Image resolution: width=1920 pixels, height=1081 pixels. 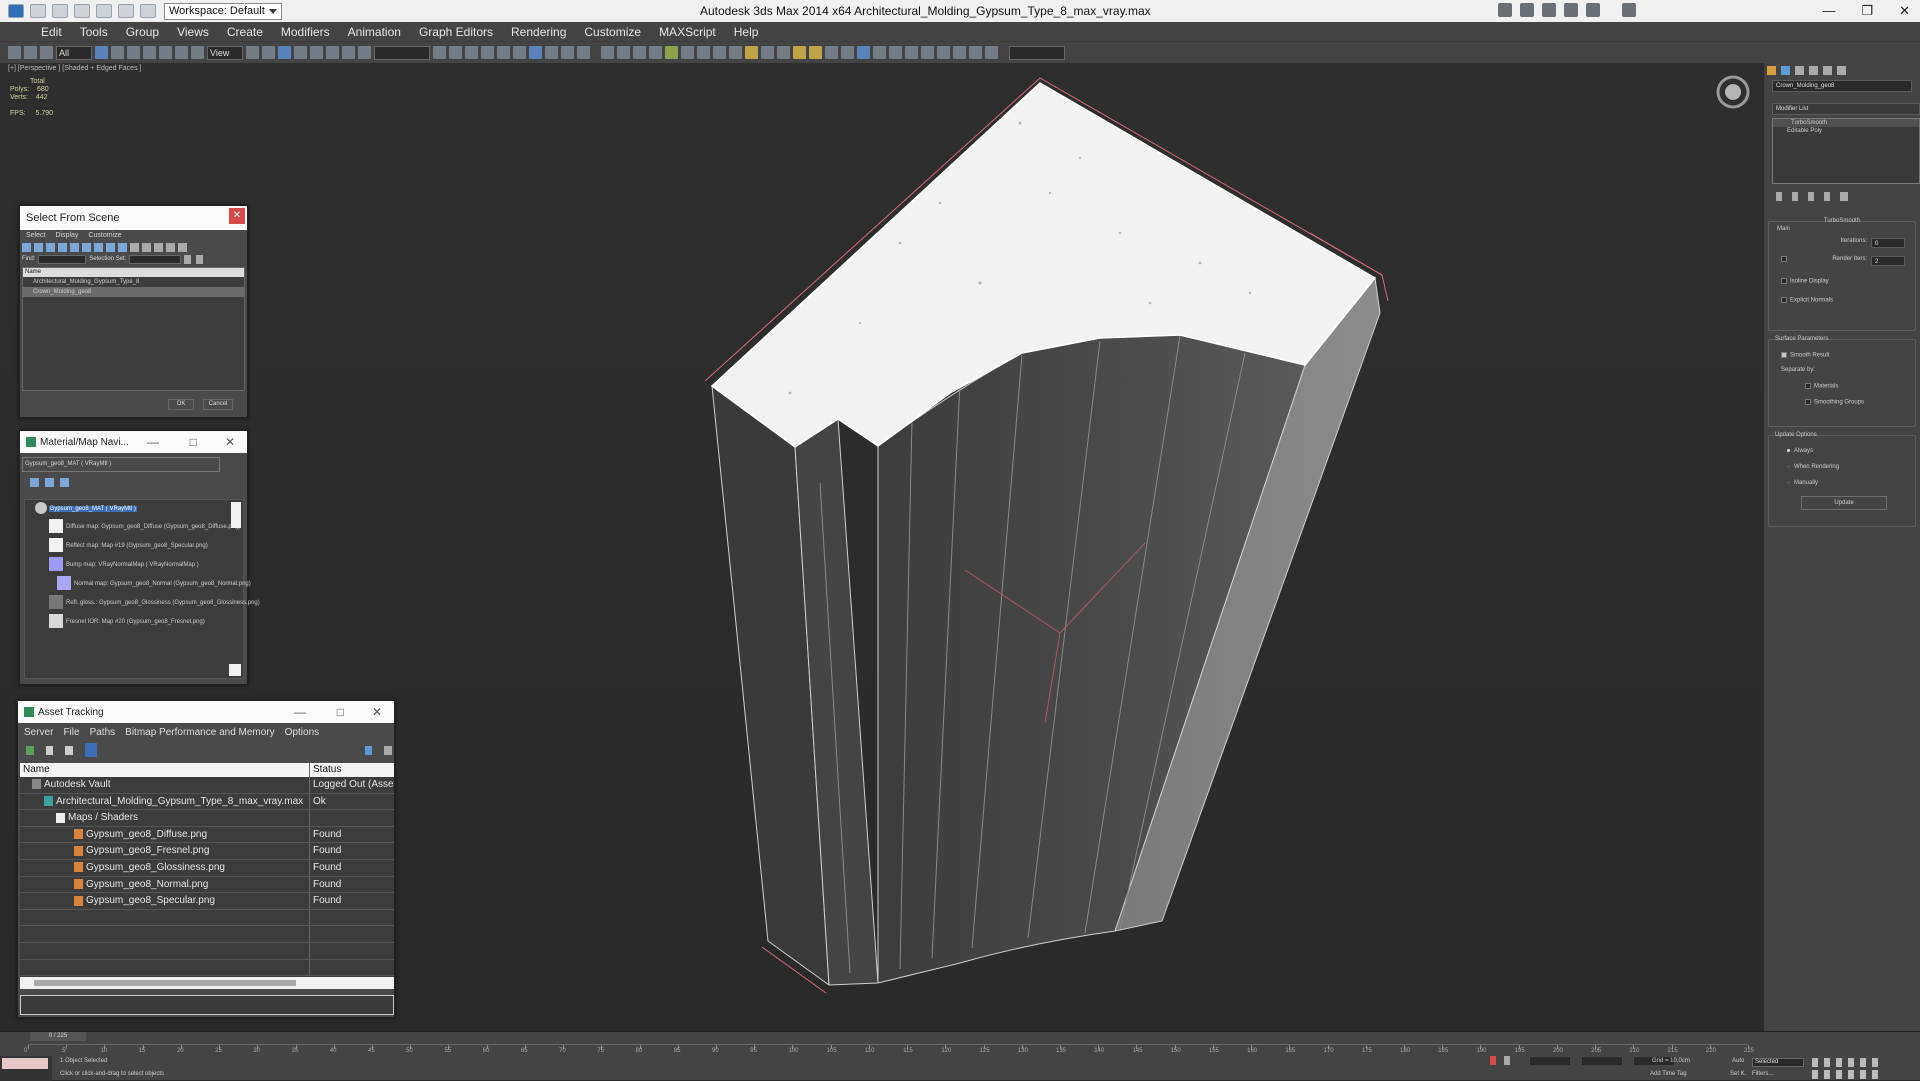 What do you see at coordinates (133, 292) in the screenshot?
I see `sfs-item-crown-molding: Crown_Molding_geo8` at bounding box center [133, 292].